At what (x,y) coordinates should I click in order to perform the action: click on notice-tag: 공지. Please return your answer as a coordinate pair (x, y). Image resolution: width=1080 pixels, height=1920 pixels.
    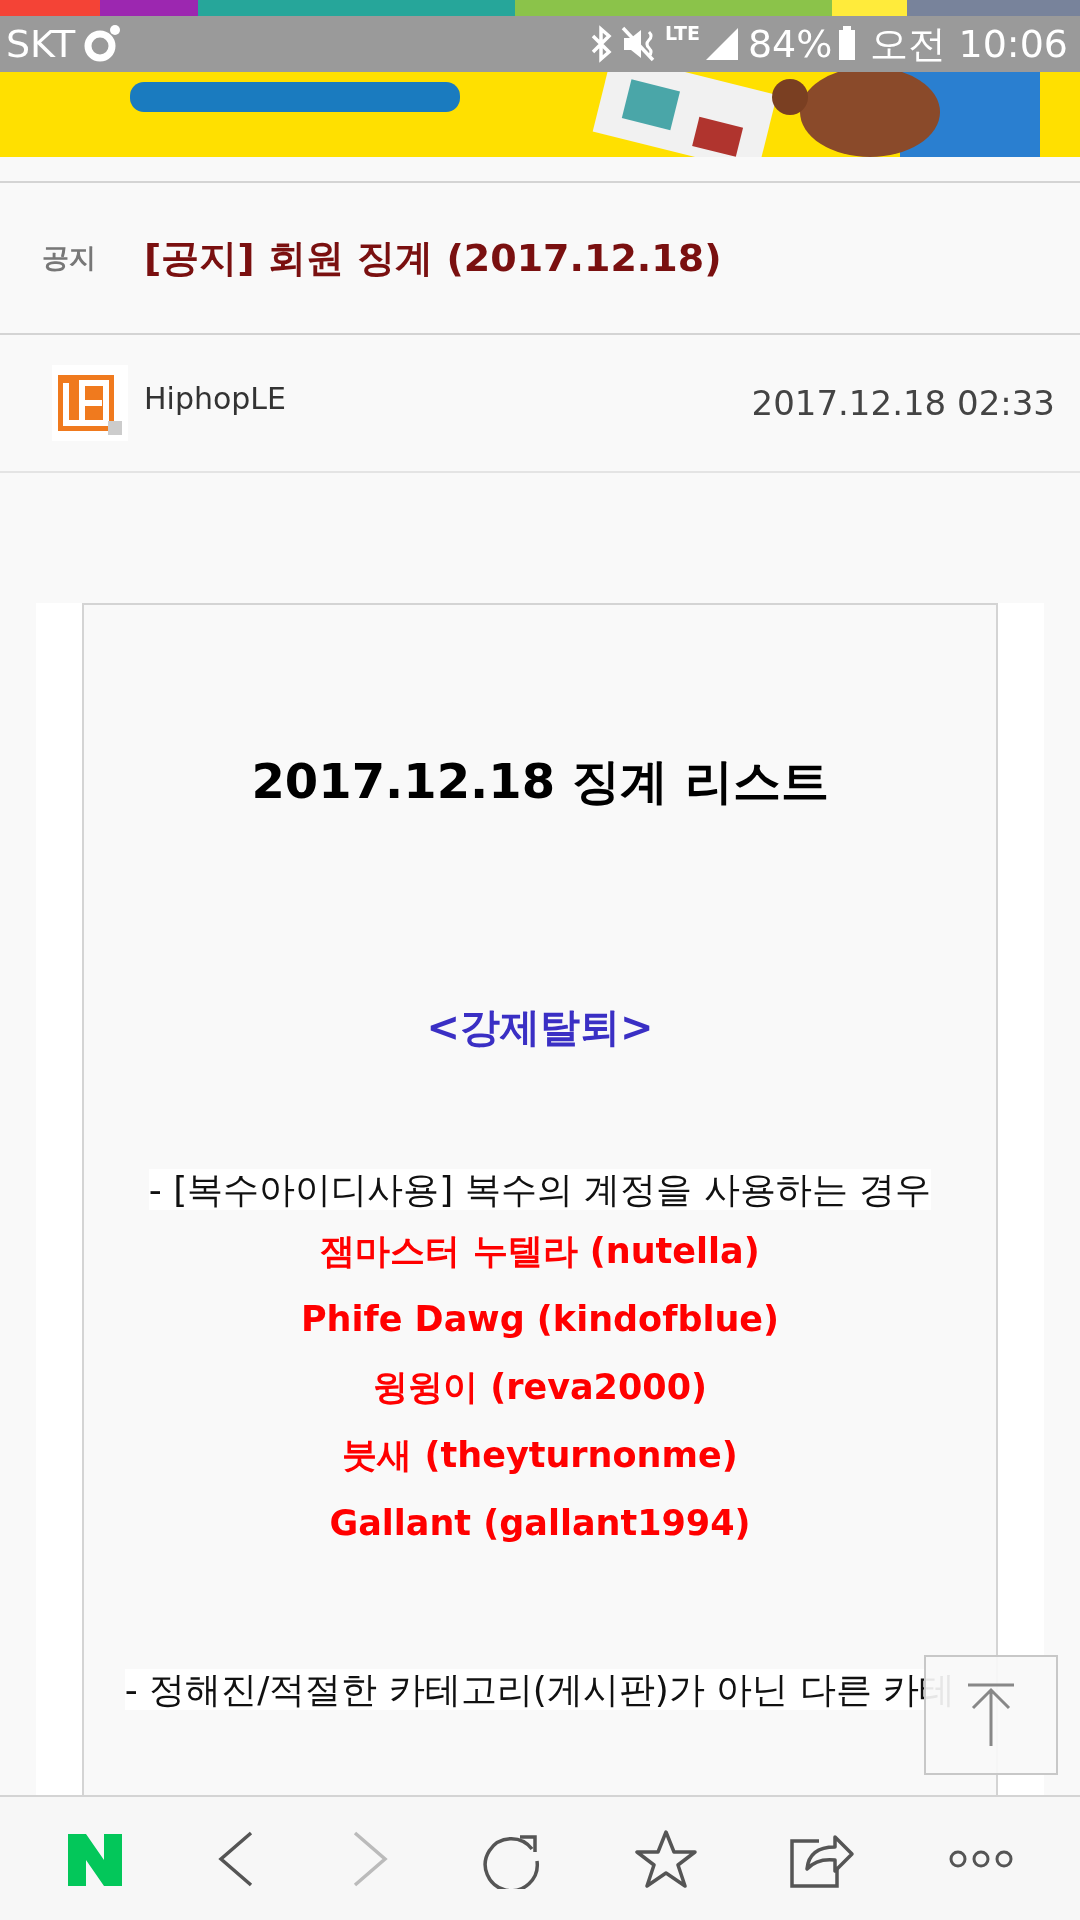
    Looking at the image, I should click on (93, 258).